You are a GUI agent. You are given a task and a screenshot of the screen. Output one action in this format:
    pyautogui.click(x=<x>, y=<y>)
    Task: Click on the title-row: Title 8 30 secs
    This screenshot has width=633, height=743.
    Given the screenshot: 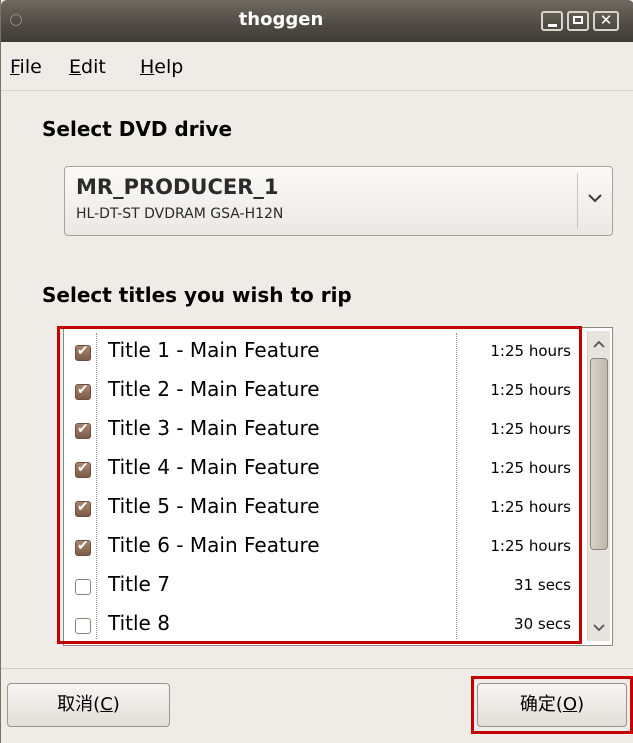 What is the action you would take?
    pyautogui.click(x=322, y=625)
    